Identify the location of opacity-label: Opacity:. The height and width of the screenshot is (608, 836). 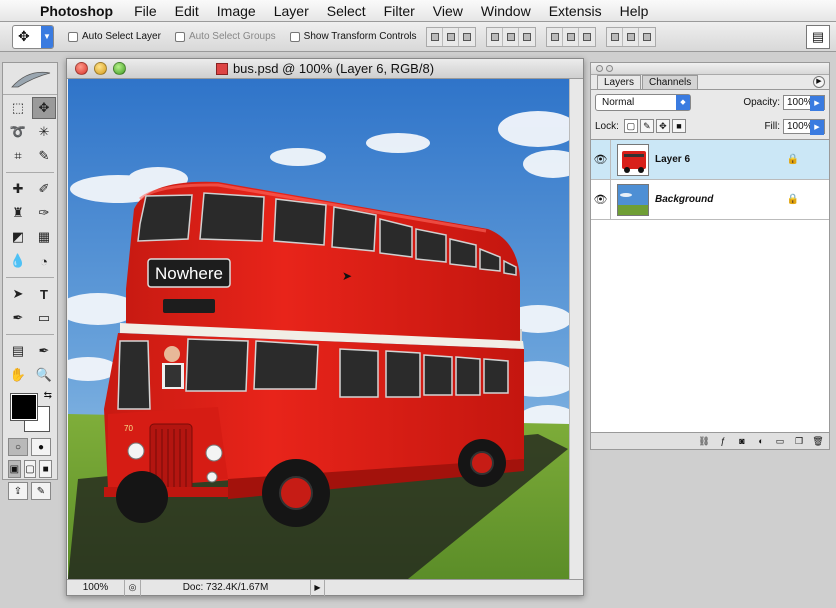
(761, 102).